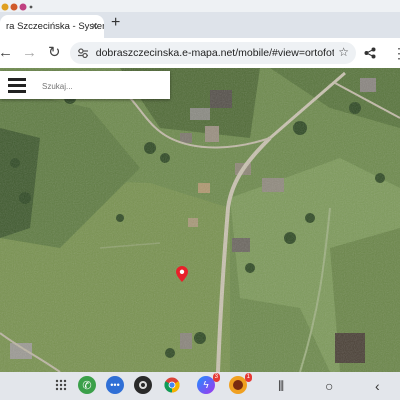 The image size is (400, 400). Describe the element at coordinates (329, 386) in the screenshot. I see `home-icon: ○` at that location.